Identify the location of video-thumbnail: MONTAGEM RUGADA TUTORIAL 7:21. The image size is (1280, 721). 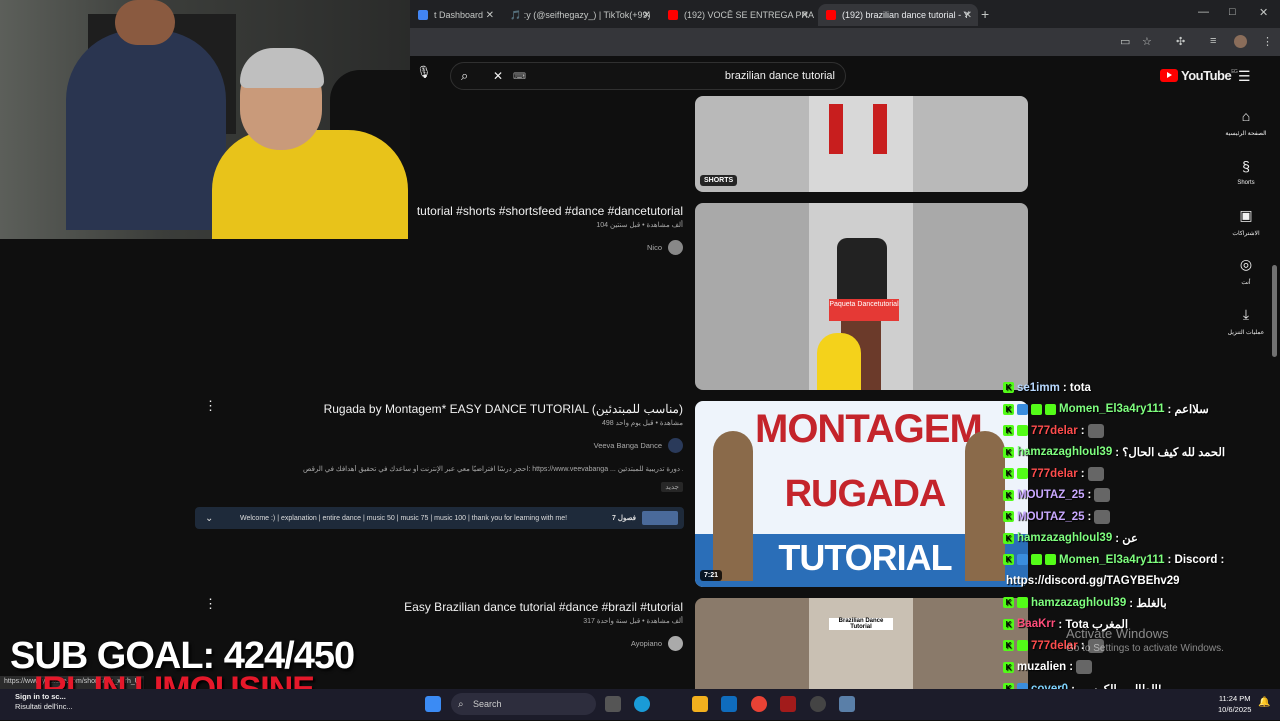
(861, 494).